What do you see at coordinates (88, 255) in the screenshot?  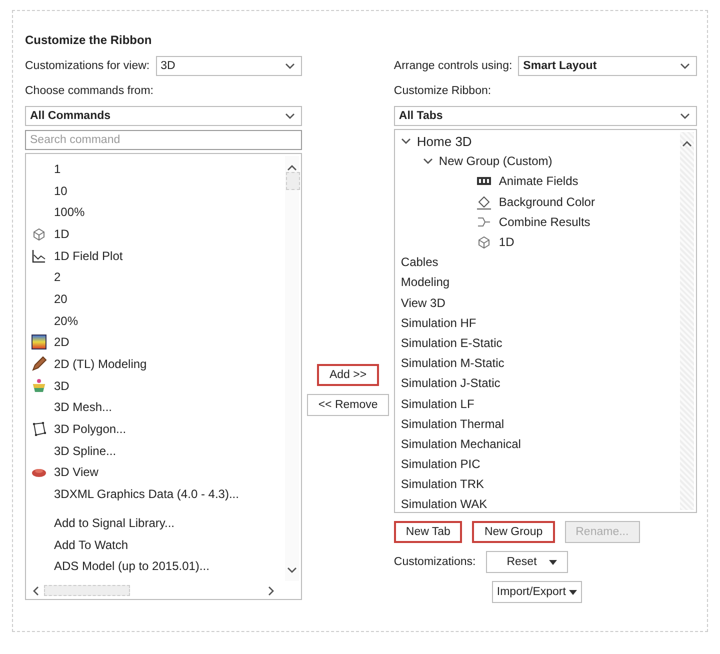 I see `command-item: 1D Field Plot` at bounding box center [88, 255].